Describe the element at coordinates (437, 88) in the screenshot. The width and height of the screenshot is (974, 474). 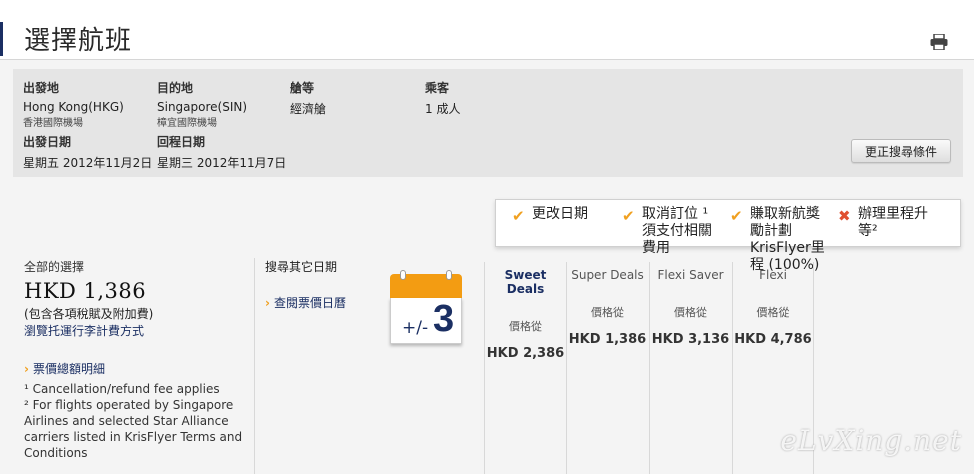
I see `passengers-label: 乘客` at that location.